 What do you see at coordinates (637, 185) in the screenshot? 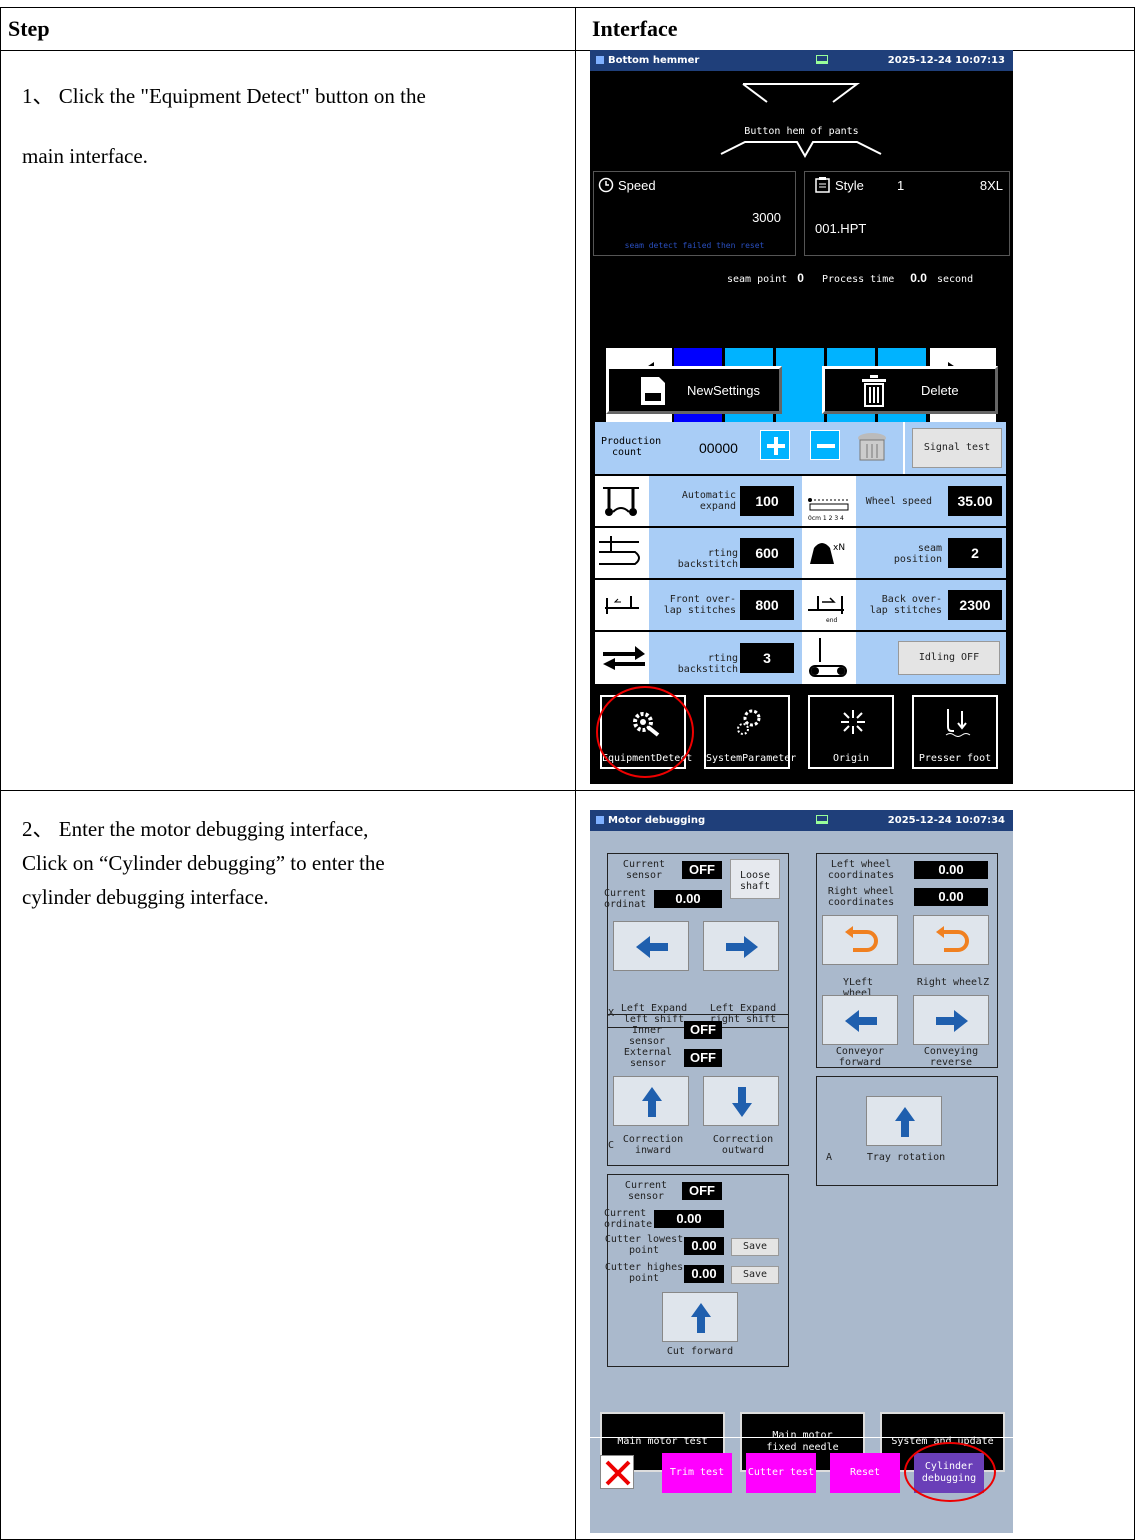
I see `speed-label: Speed` at bounding box center [637, 185].